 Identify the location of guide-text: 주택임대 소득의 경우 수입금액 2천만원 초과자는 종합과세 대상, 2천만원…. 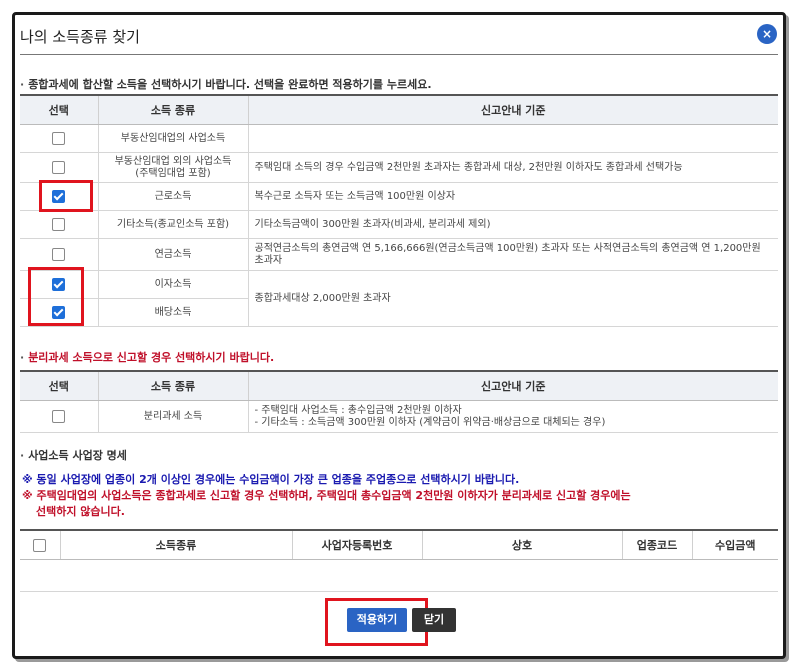
(512, 167).